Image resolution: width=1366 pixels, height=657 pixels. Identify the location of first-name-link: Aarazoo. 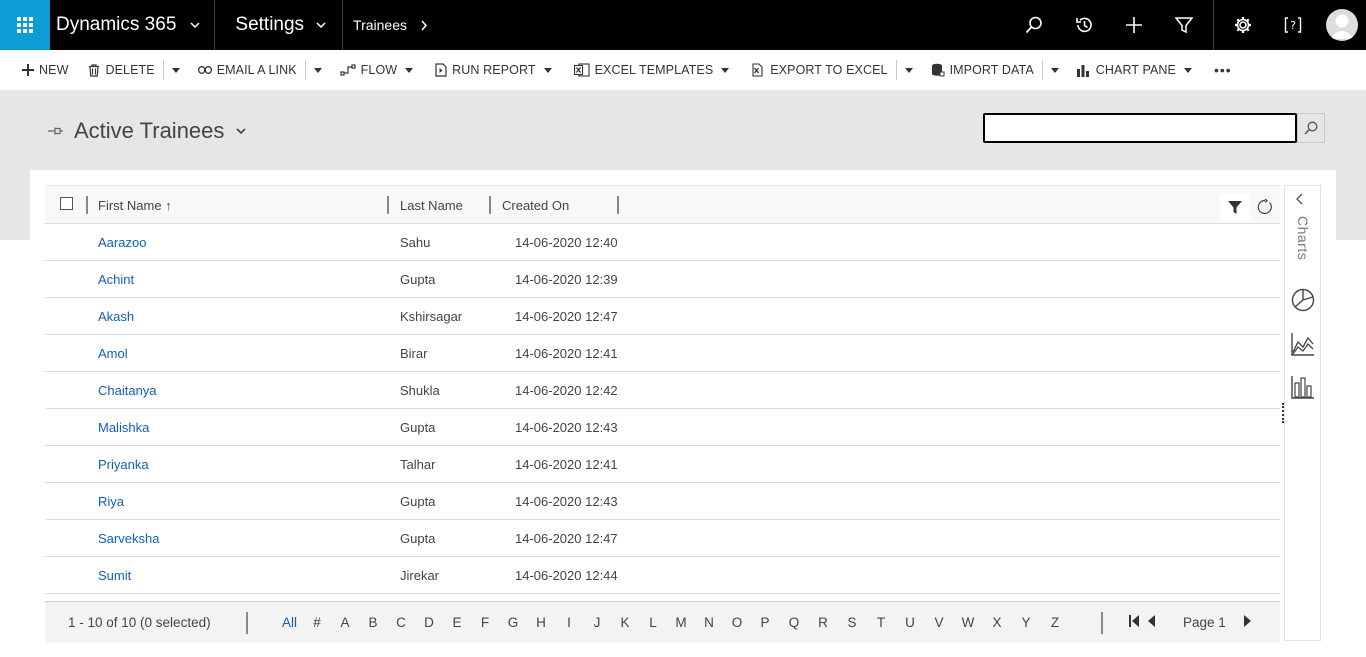
(122, 242).